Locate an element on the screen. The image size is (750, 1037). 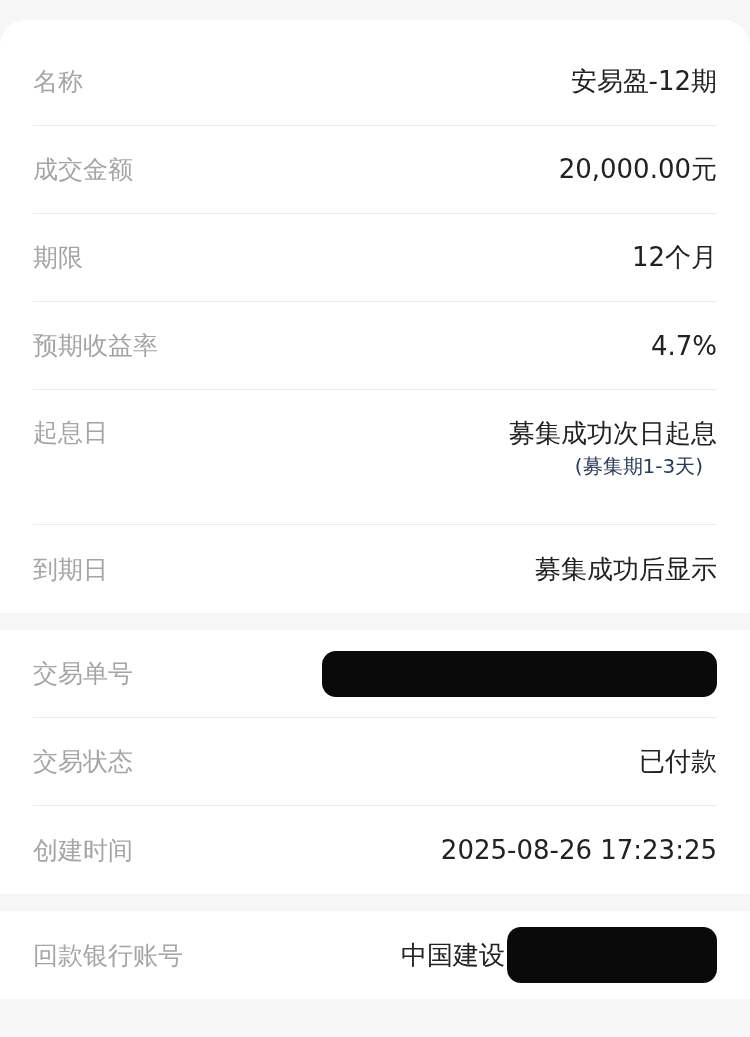
field-label: 期限 is located at coordinates (58, 258).